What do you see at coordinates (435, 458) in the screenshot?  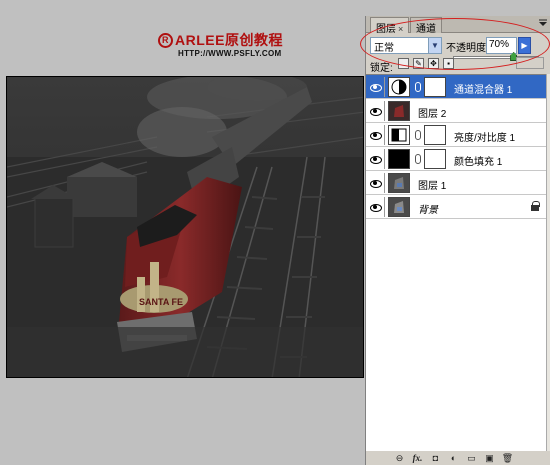 I see `mask-icon: ◘` at bounding box center [435, 458].